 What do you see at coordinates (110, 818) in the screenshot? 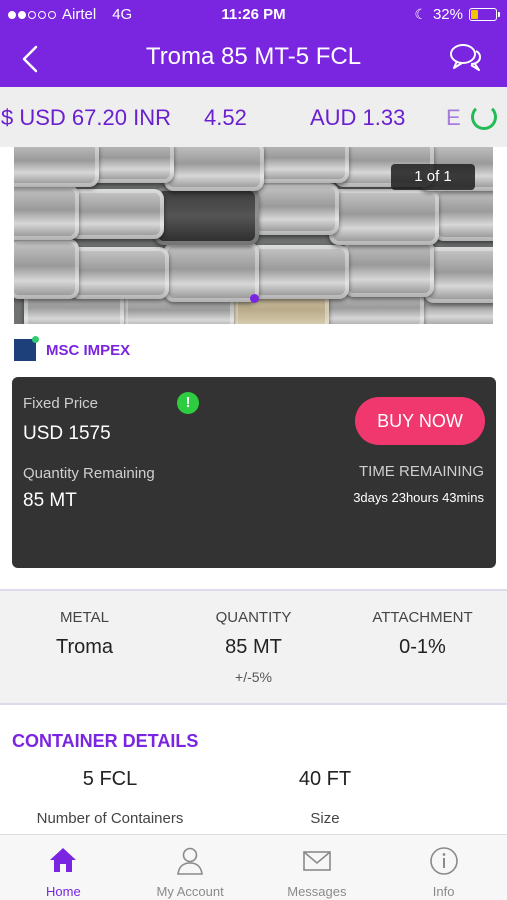
I see `containers-count-label: Number of Containers` at bounding box center [110, 818].